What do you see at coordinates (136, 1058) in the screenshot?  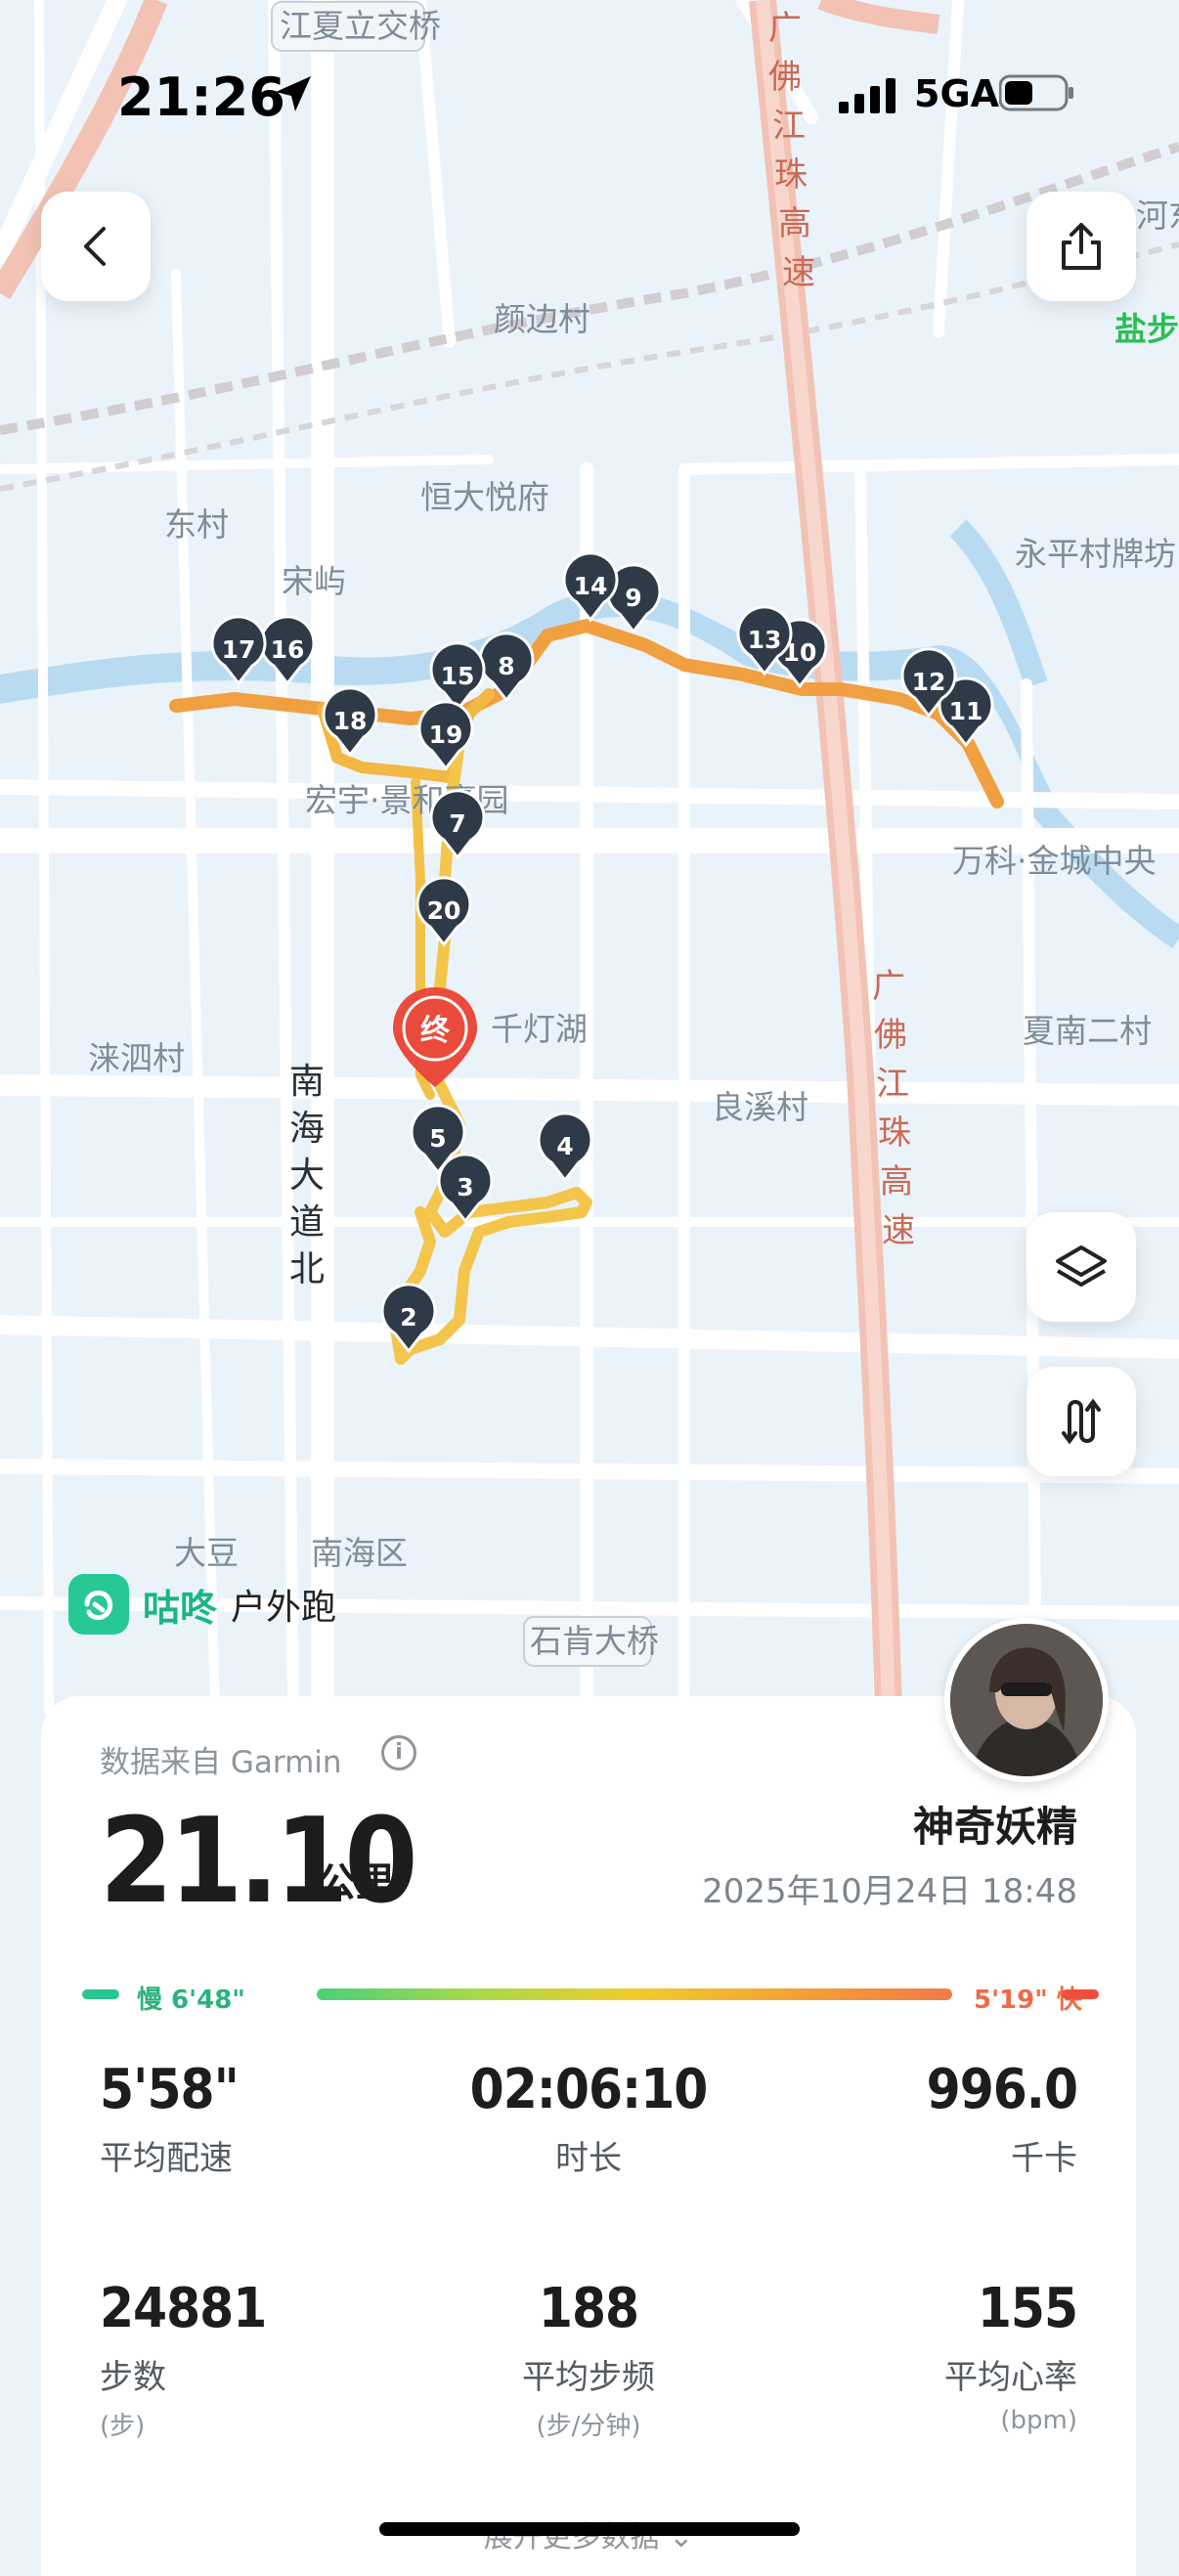 I see `map-label-lasi: 涞泗村` at bounding box center [136, 1058].